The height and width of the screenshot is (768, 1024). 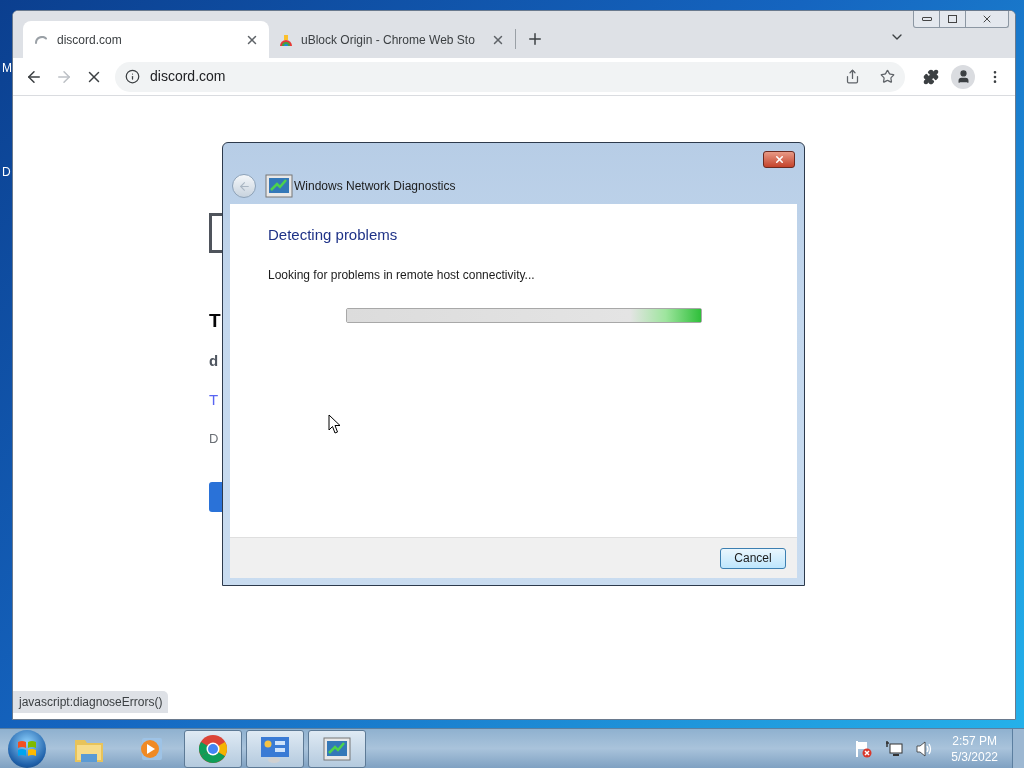 I want to click on address-bar: discord.com, so click(x=510, y=76).